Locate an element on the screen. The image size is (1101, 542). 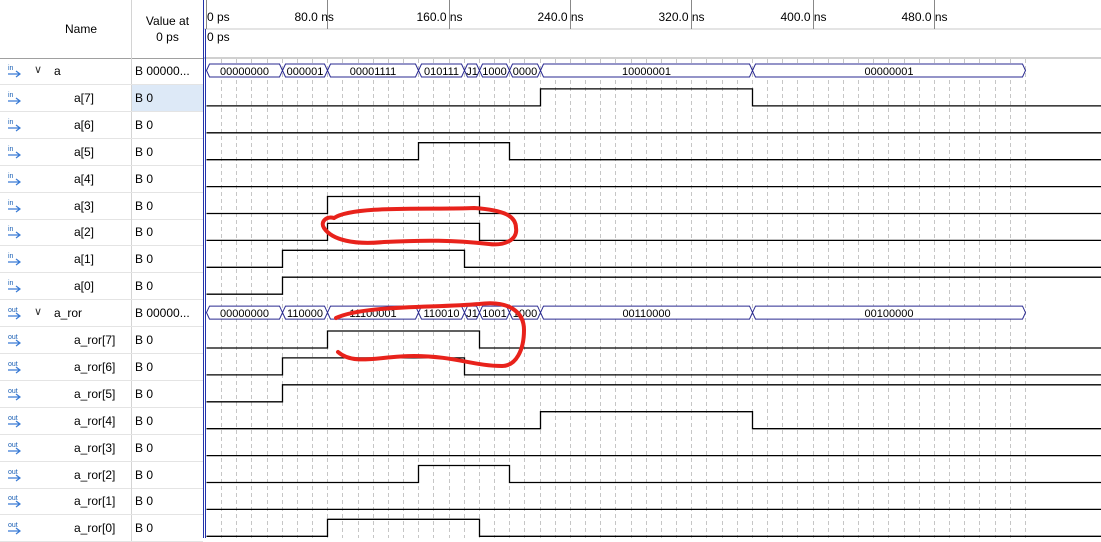
time-tick-label: 80.0 ns is located at coordinates (314, 17).